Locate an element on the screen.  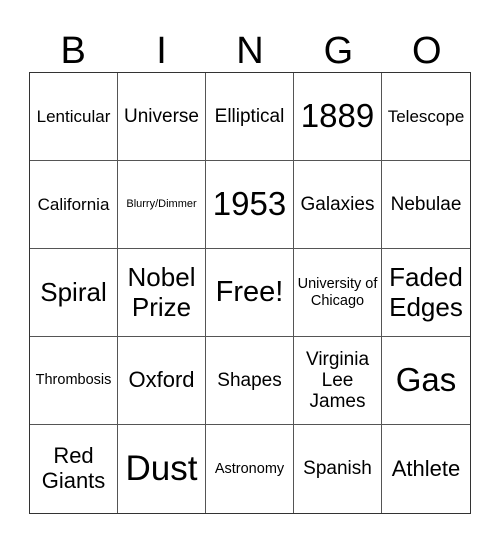
bingo-cell: Astronomy is located at coordinates (250, 469).